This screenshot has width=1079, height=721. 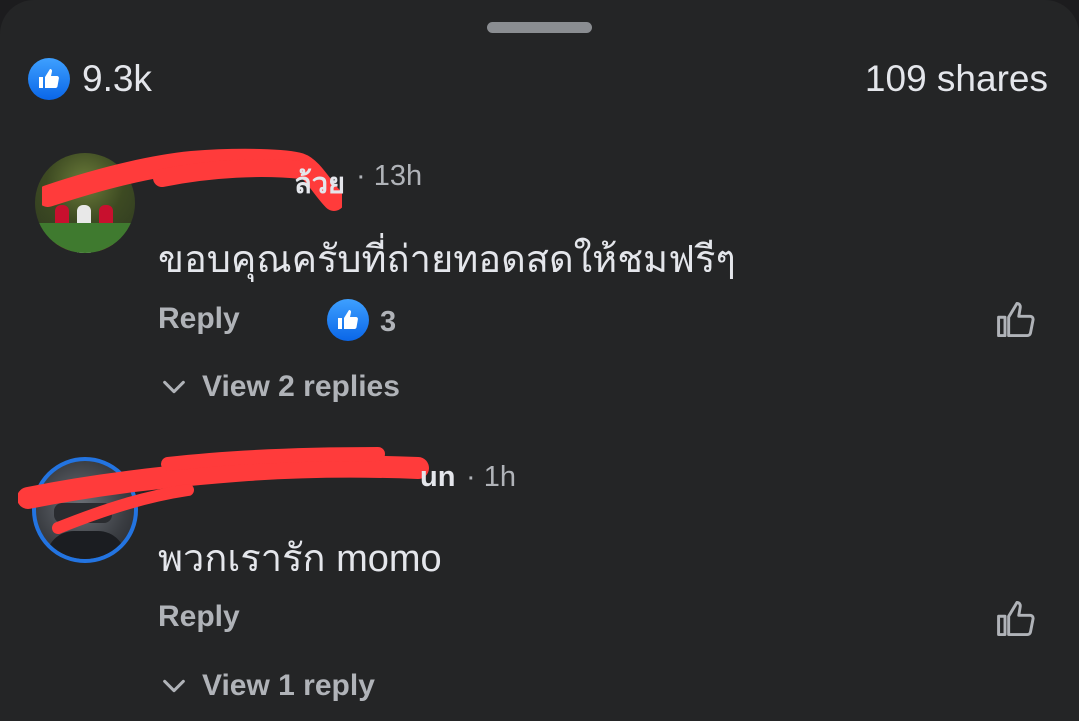 I want to click on like-reaction-icon, so click(x=49, y=79).